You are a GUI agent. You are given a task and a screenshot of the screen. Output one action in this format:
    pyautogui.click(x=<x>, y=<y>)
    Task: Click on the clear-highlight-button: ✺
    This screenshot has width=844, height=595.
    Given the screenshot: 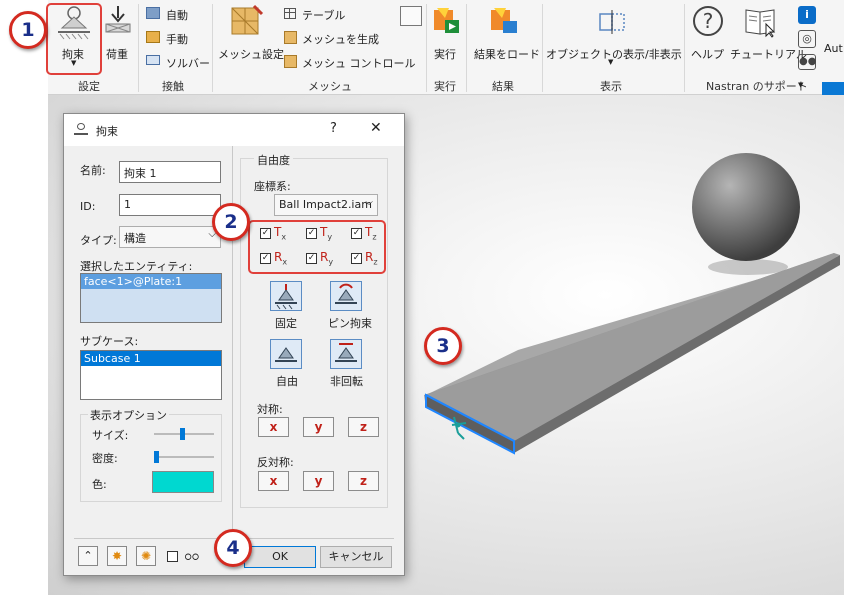 What is the action you would take?
    pyautogui.click(x=146, y=556)
    